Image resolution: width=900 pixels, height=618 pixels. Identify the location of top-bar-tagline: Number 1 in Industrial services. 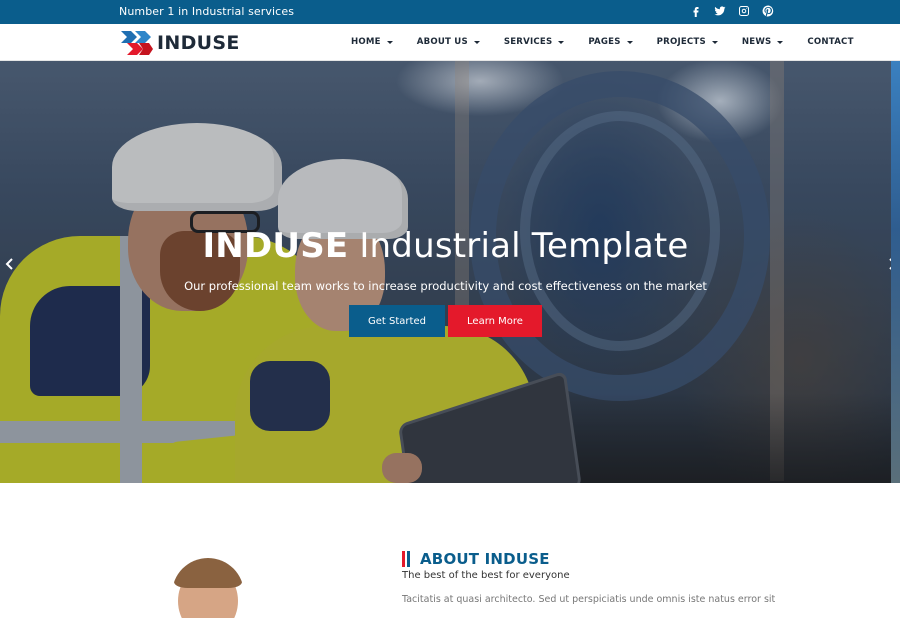
(207, 11).